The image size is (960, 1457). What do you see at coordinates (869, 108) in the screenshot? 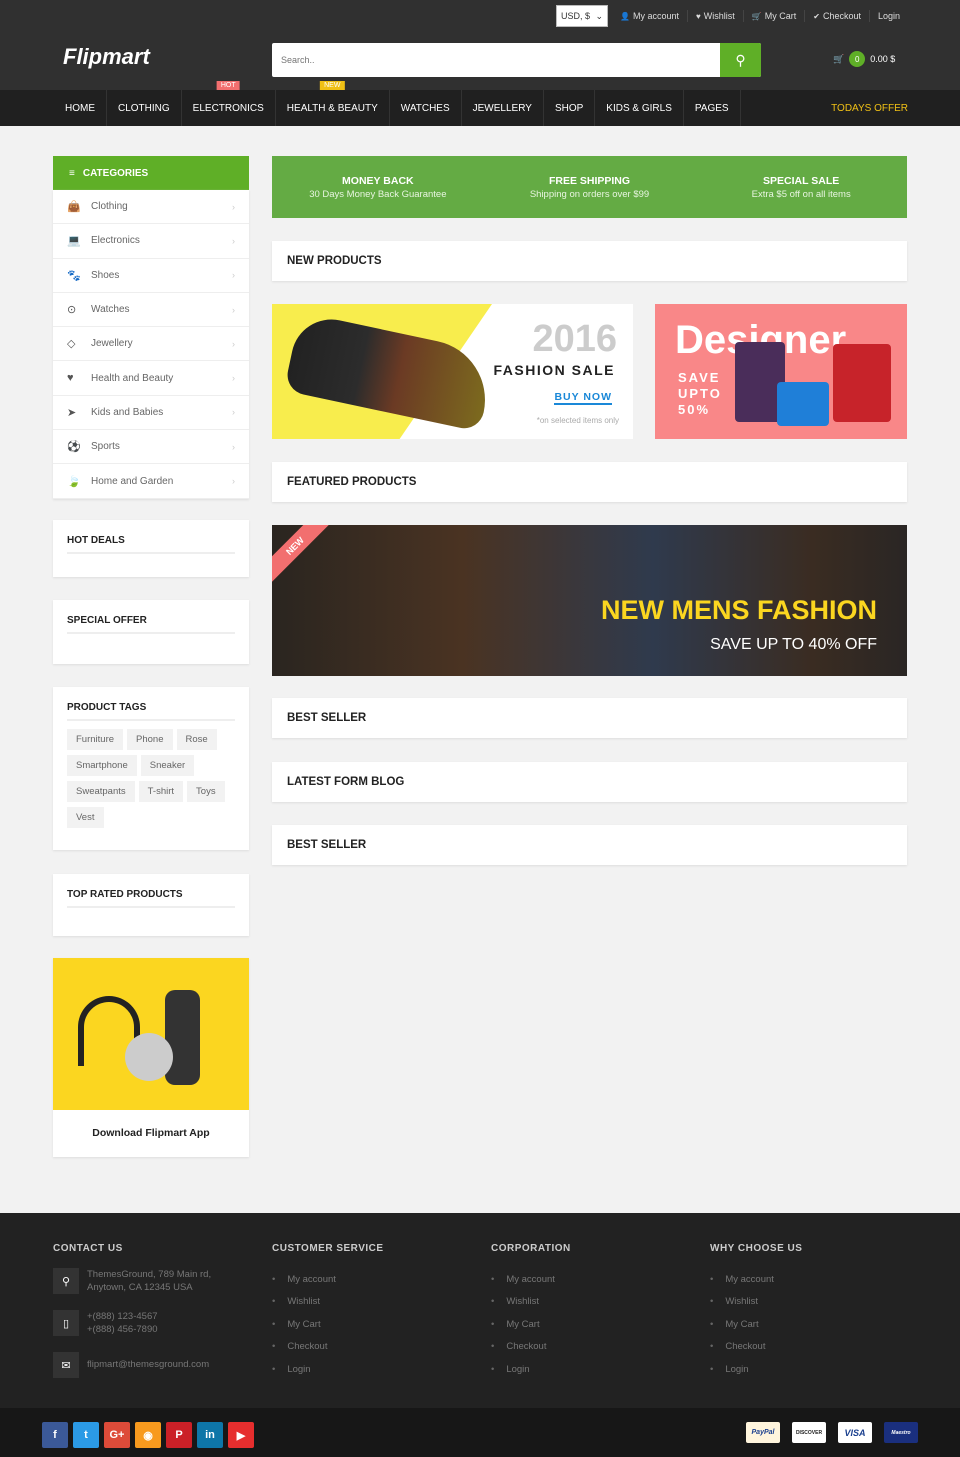
I see `todays-offer-link: TODAYS OFFER` at bounding box center [869, 108].